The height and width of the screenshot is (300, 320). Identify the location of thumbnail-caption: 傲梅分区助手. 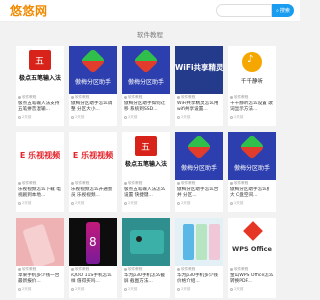
(251, 168).